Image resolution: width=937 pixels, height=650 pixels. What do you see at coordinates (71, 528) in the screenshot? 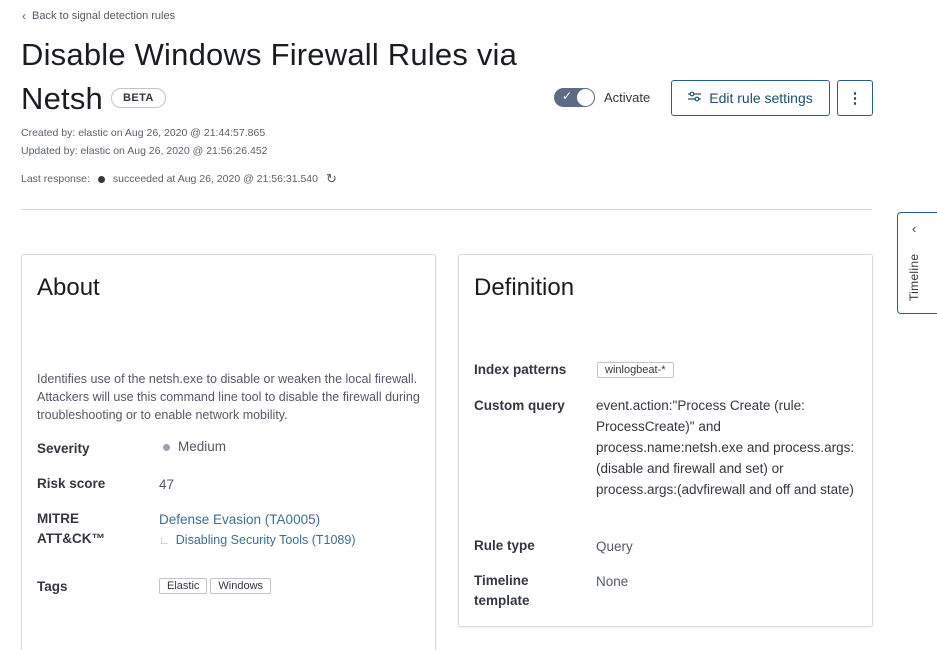
I see `mitre-label: MITRE ATT&CK™` at bounding box center [71, 528].